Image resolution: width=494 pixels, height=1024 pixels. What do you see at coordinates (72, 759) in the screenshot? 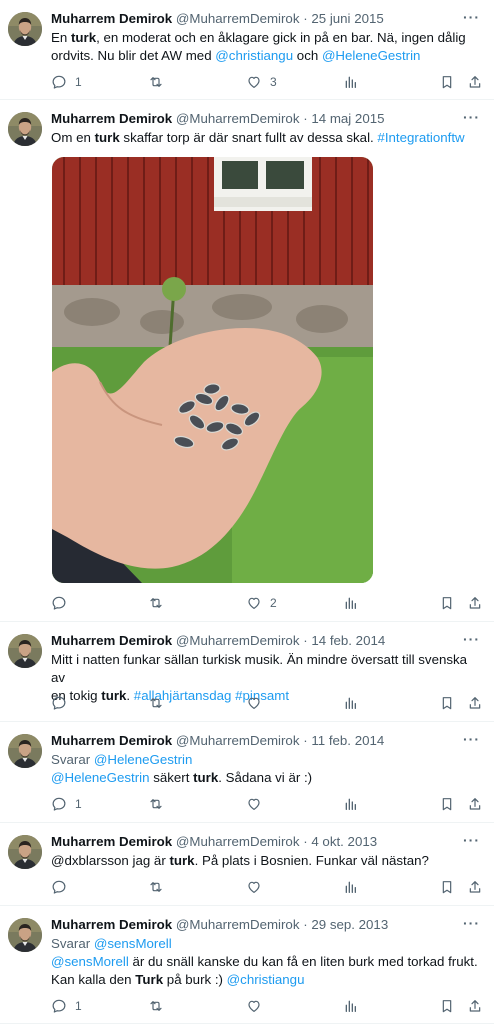
I see `replying-to-label: Svarar` at bounding box center [72, 759].